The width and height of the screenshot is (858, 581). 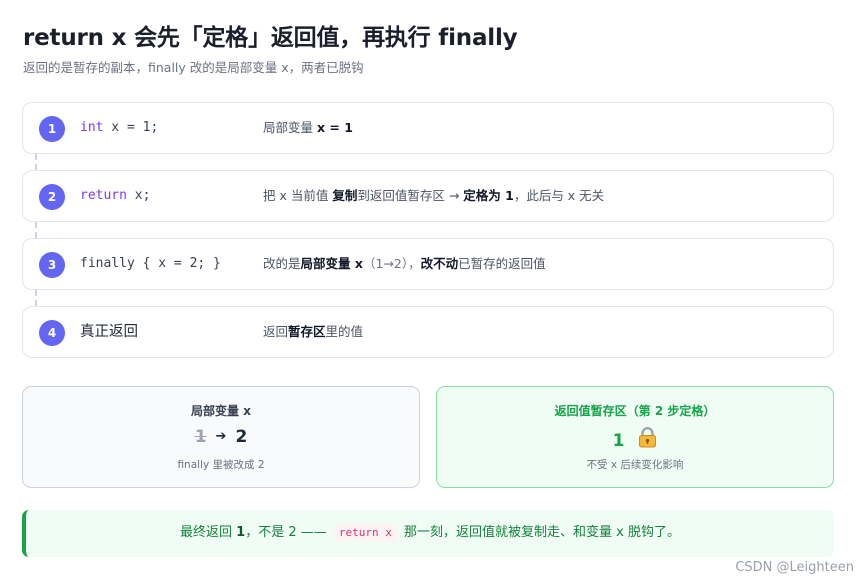 What do you see at coordinates (298, 195) in the screenshot?
I see `desc-text: 把 x 当前值` at bounding box center [298, 195].